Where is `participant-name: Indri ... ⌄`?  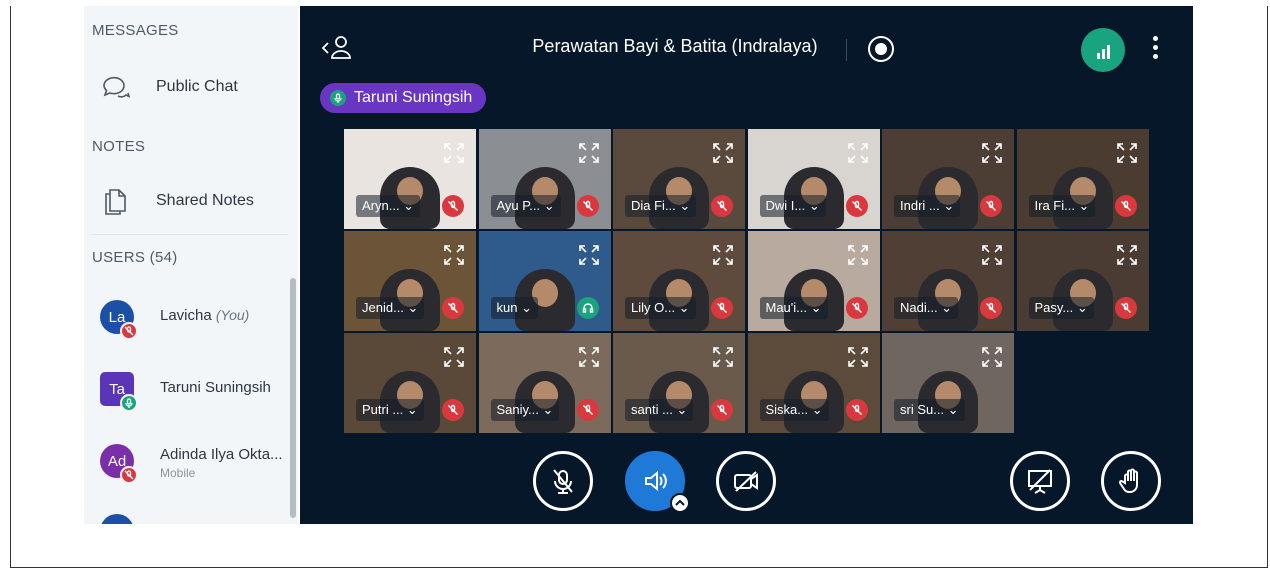 participant-name: Indri ... ⌄ is located at coordinates (927, 206).